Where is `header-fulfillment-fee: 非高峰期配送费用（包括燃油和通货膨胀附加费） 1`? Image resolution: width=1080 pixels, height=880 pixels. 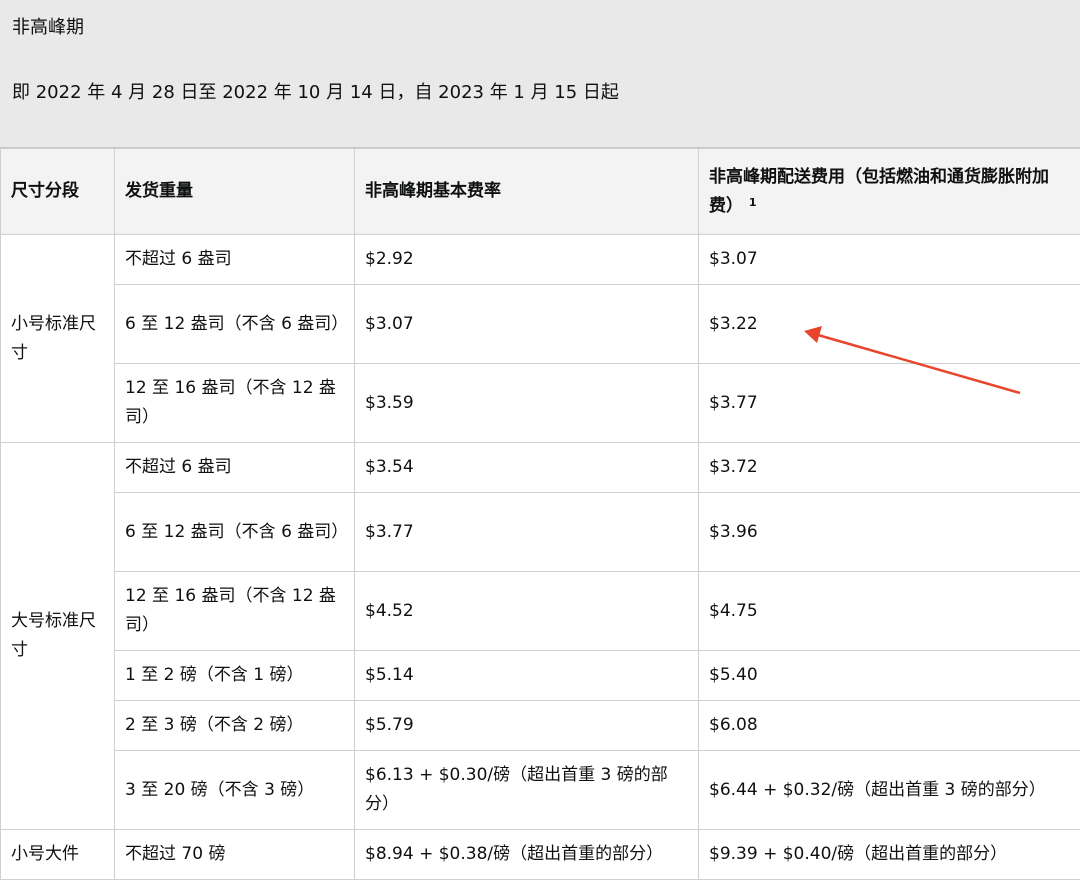 header-fulfillment-fee: 非高峰期配送费用（包括燃油和通货膨胀附加费） 1 is located at coordinates (889, 192).